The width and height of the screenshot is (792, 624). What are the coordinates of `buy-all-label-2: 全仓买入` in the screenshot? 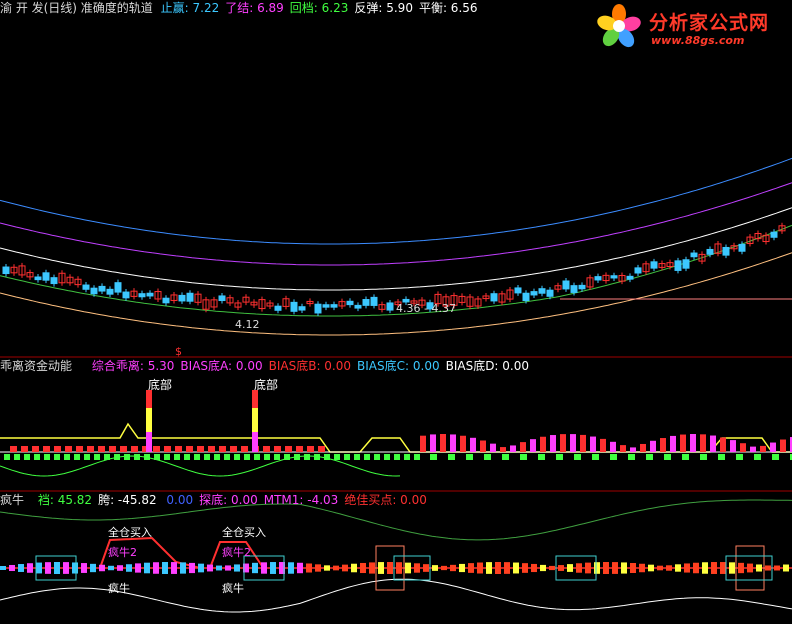 It's located at (244, 532).